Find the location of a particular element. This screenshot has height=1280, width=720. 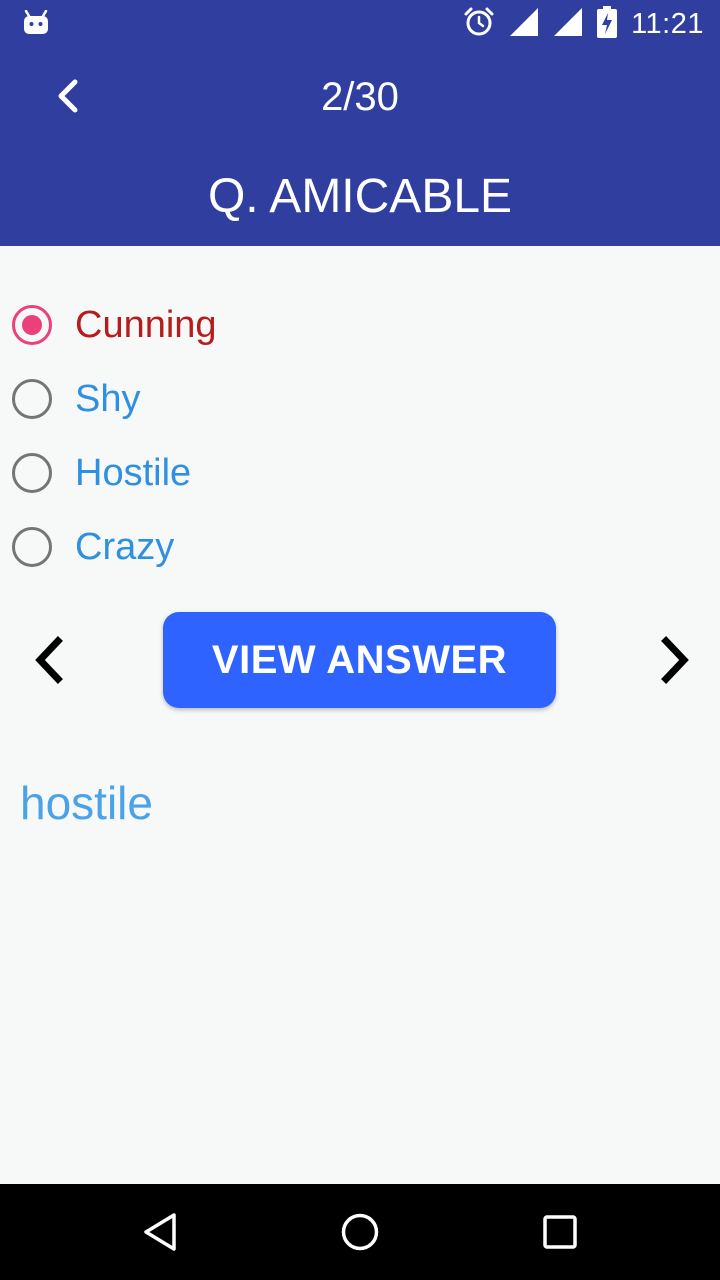

option-label: Shy is located at coordinates (108, 399).